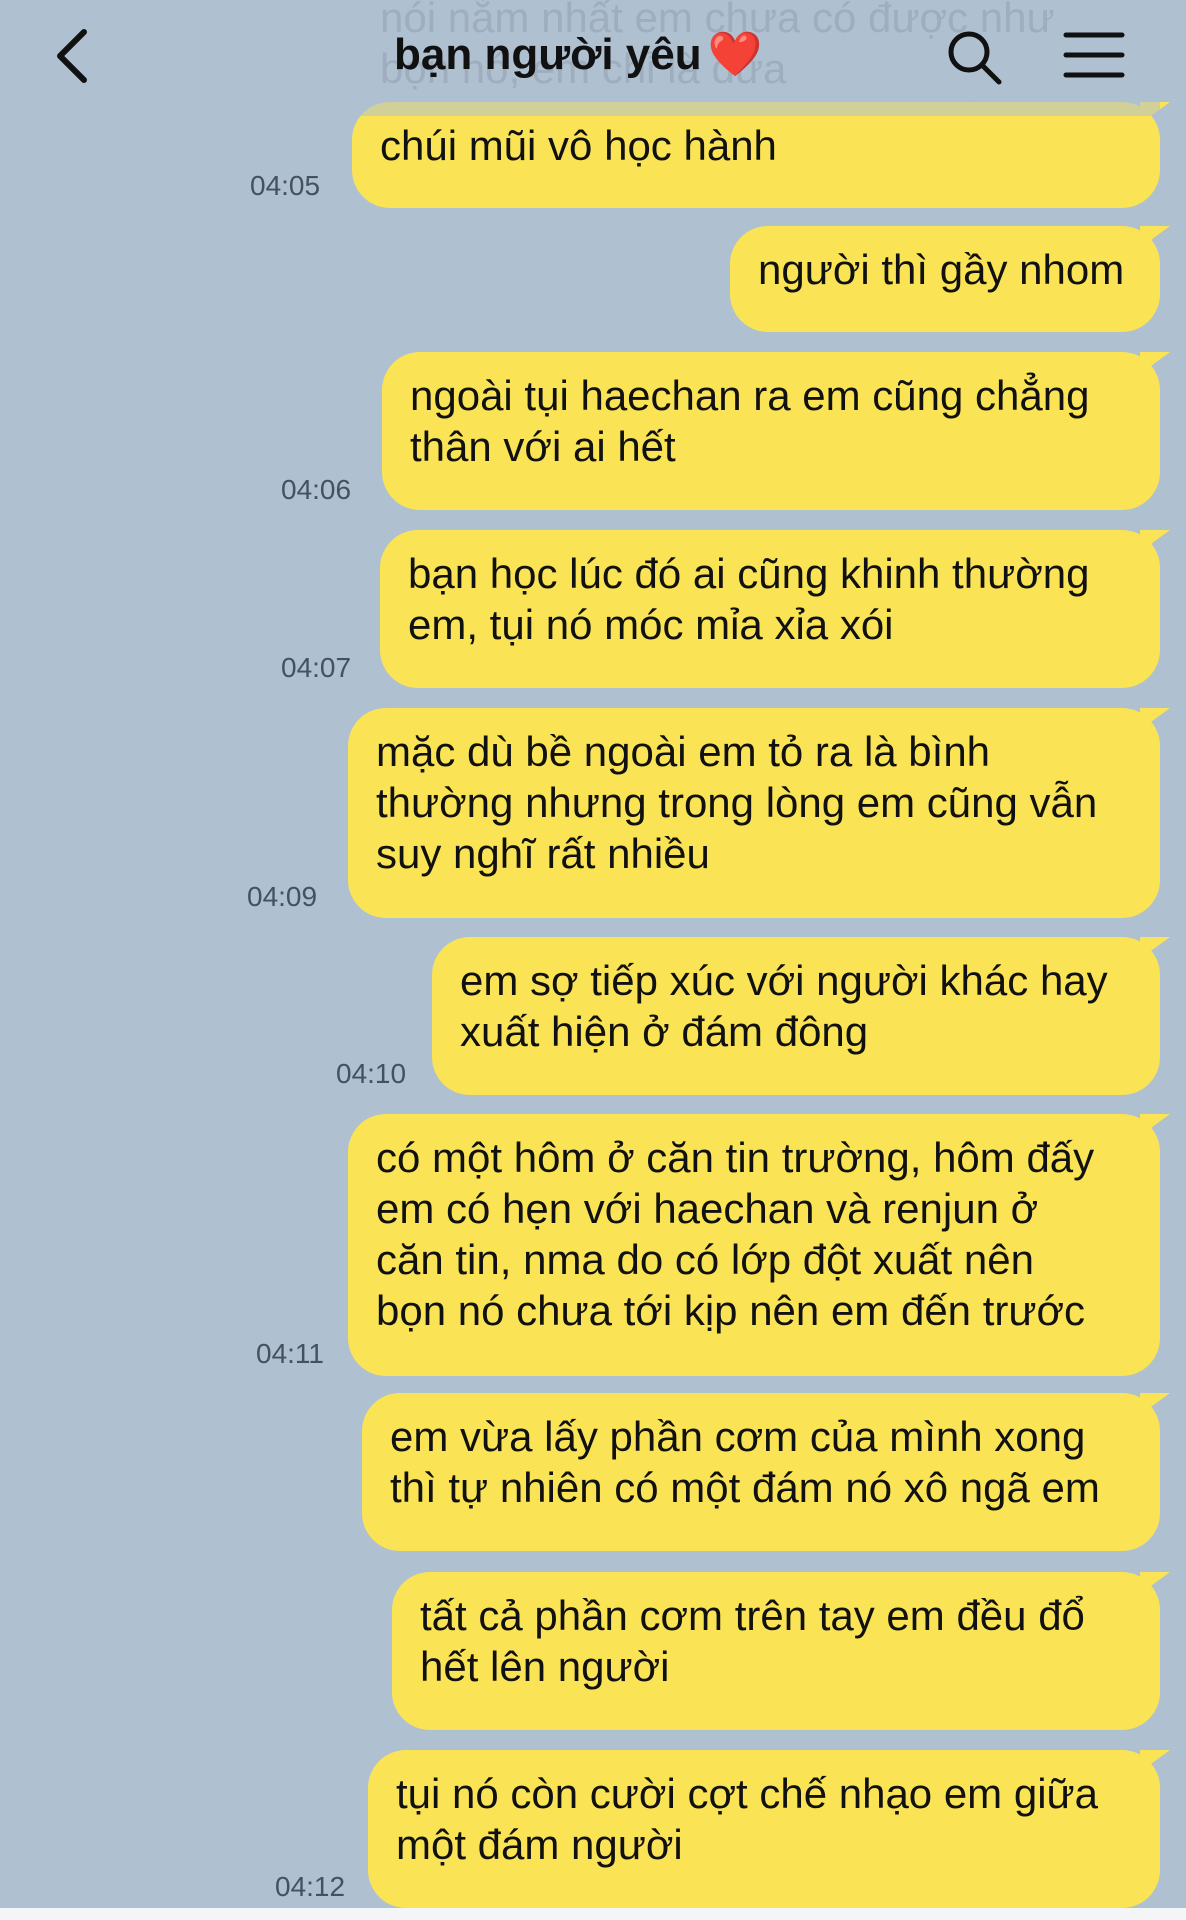 The image size is (1186, 1920). Describe the element at coordinates (310, 1886) in the screenshot. I see `message-timestamp: 04:12` at that location.